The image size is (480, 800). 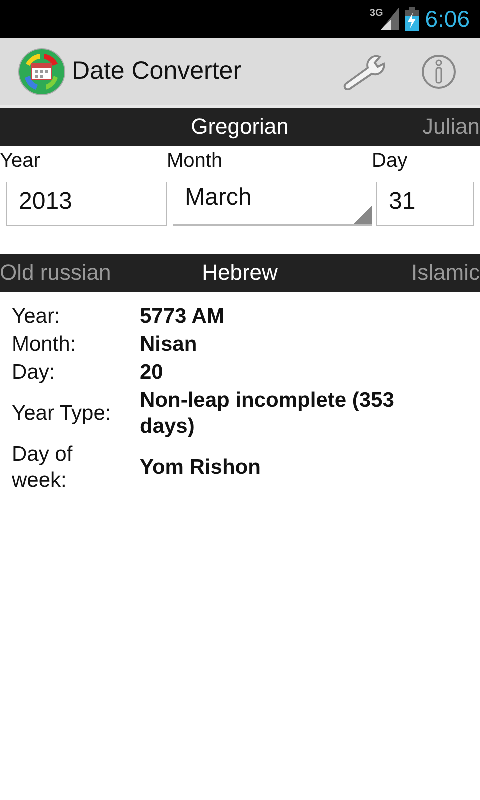 What do you see at coordinates (195, 161) in the screenshot?
I see `field-label: Month` at bounding box center [195, 161].